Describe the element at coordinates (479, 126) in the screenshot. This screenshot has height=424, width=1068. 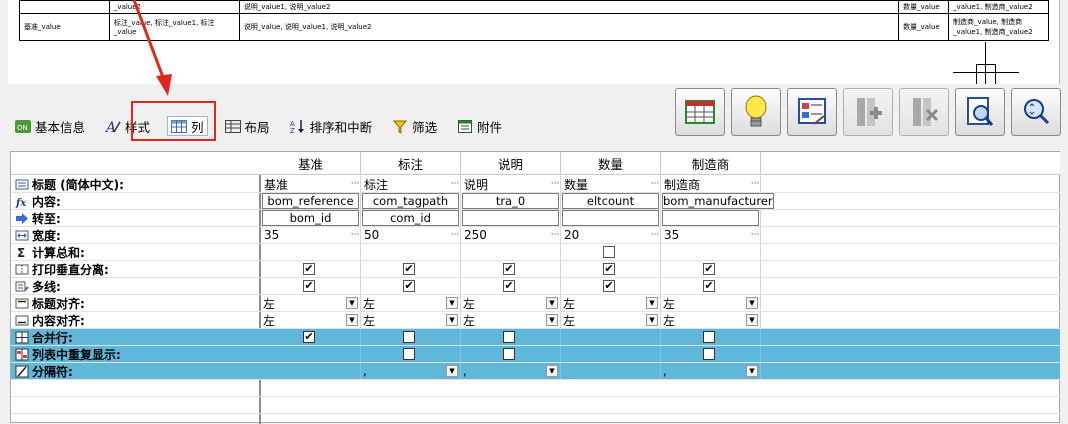
I see `tab-attachment: 附件` at that location.